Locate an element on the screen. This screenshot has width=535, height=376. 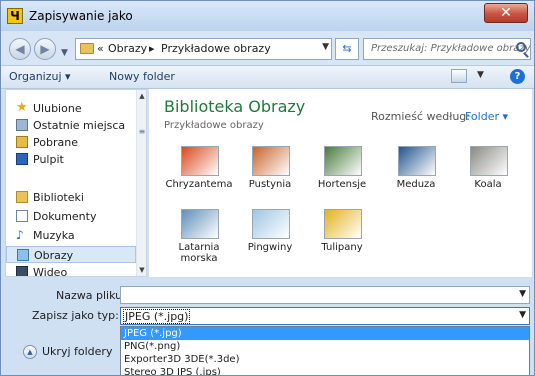
search-box: Przeszukaj: Przykładowe obrazy is located at coordinates (447, 49).